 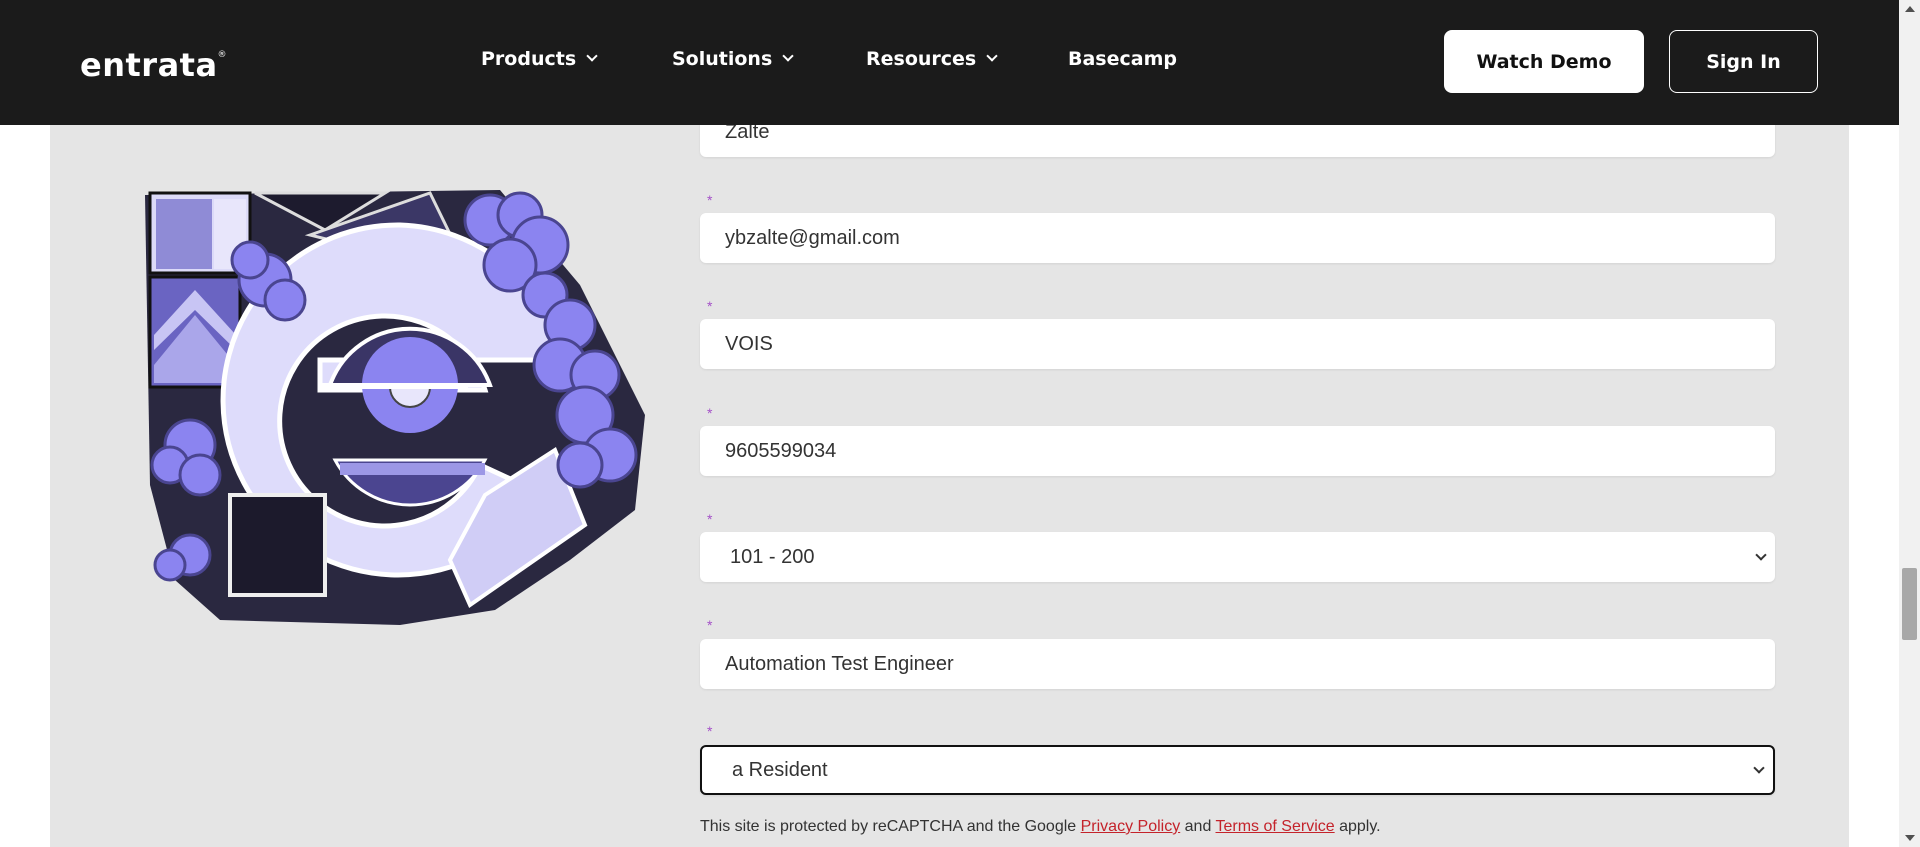 What do you see at coordinates (1910, 838) in the screenshot?
I see `scroll-down-arrow-icon` at bounding box center [1910, 838].